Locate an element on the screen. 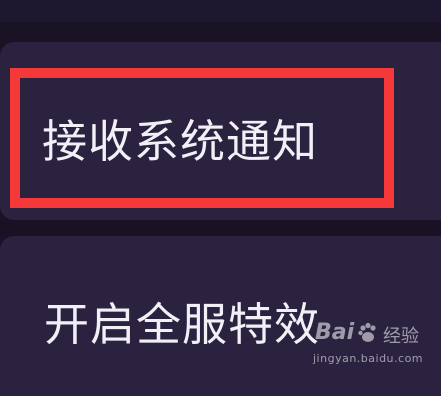  top-strip is located at coordinates (220, 11).